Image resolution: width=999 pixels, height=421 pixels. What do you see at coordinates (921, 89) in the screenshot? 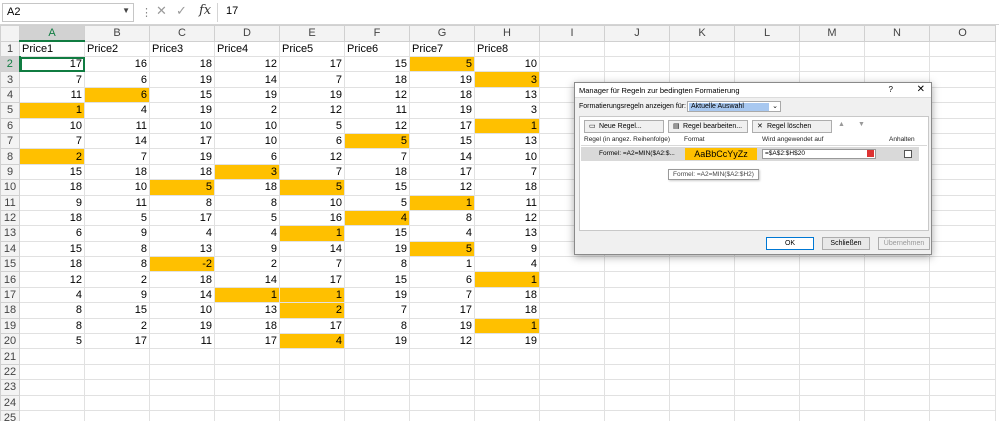
I see `close-icon: ✕` at bounding box center [921, 89].